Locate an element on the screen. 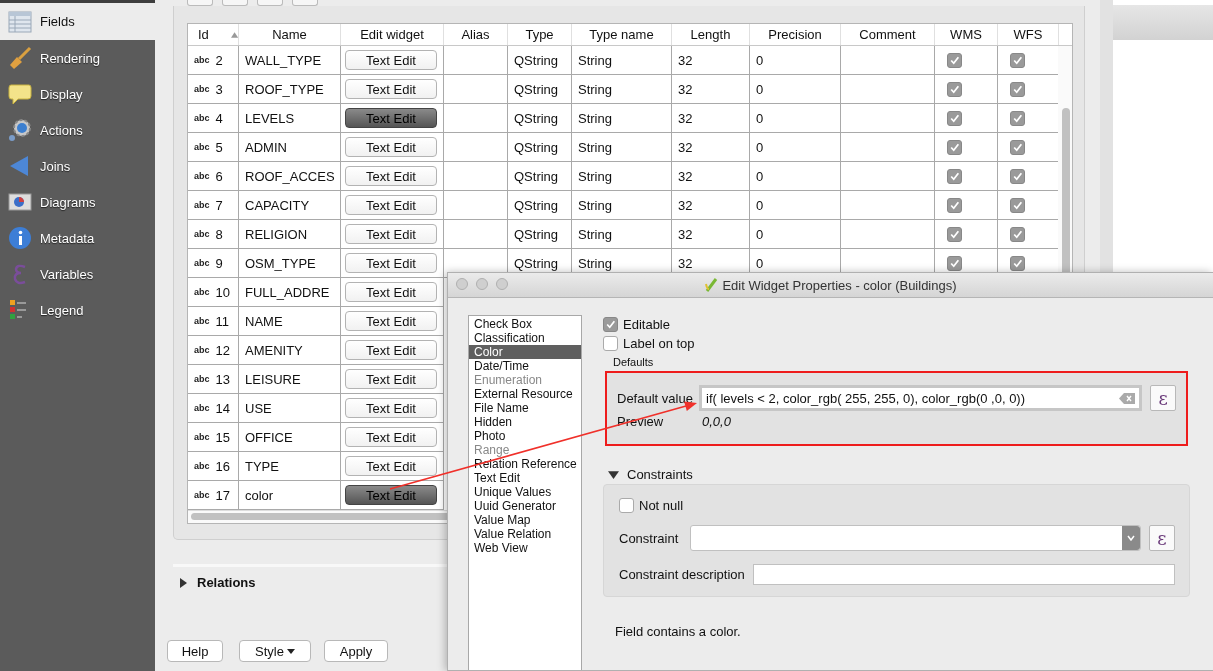 This screenshot has width=1213, height=671. table-cell: ROOF_TYPE is located at coordinates (284, 89).